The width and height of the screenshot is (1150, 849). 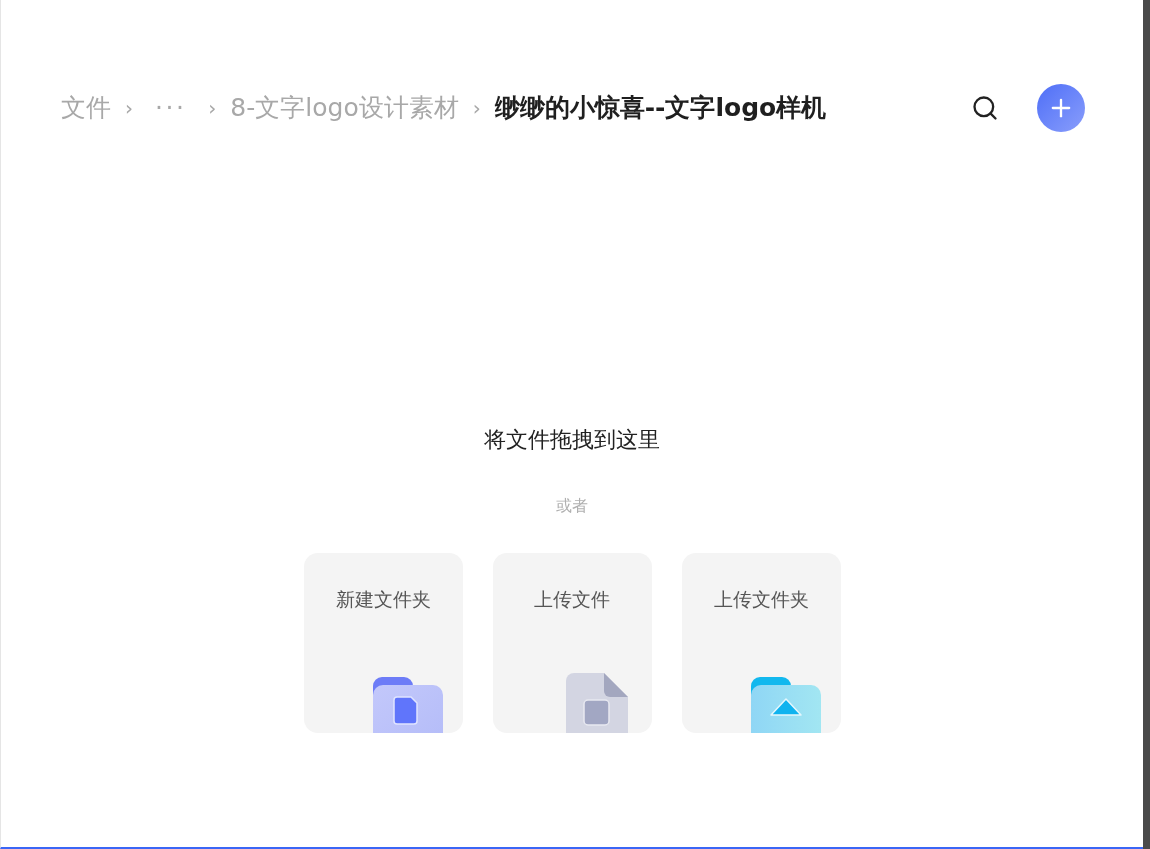 What do you see at coordinates (596, 703) in the screenshot?
I see `file-icon` at bounding box center [596, 703].